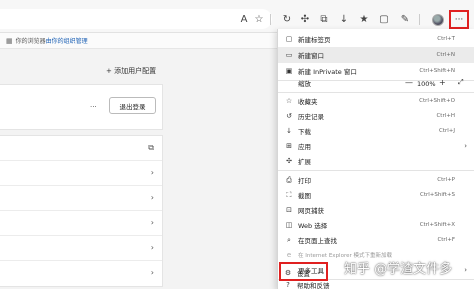 The width and height of the screenshot is (474, 289). Describe the element at coordinates (93, 107) in the screenshot. I see `profile-more-icon: ···` at that location.